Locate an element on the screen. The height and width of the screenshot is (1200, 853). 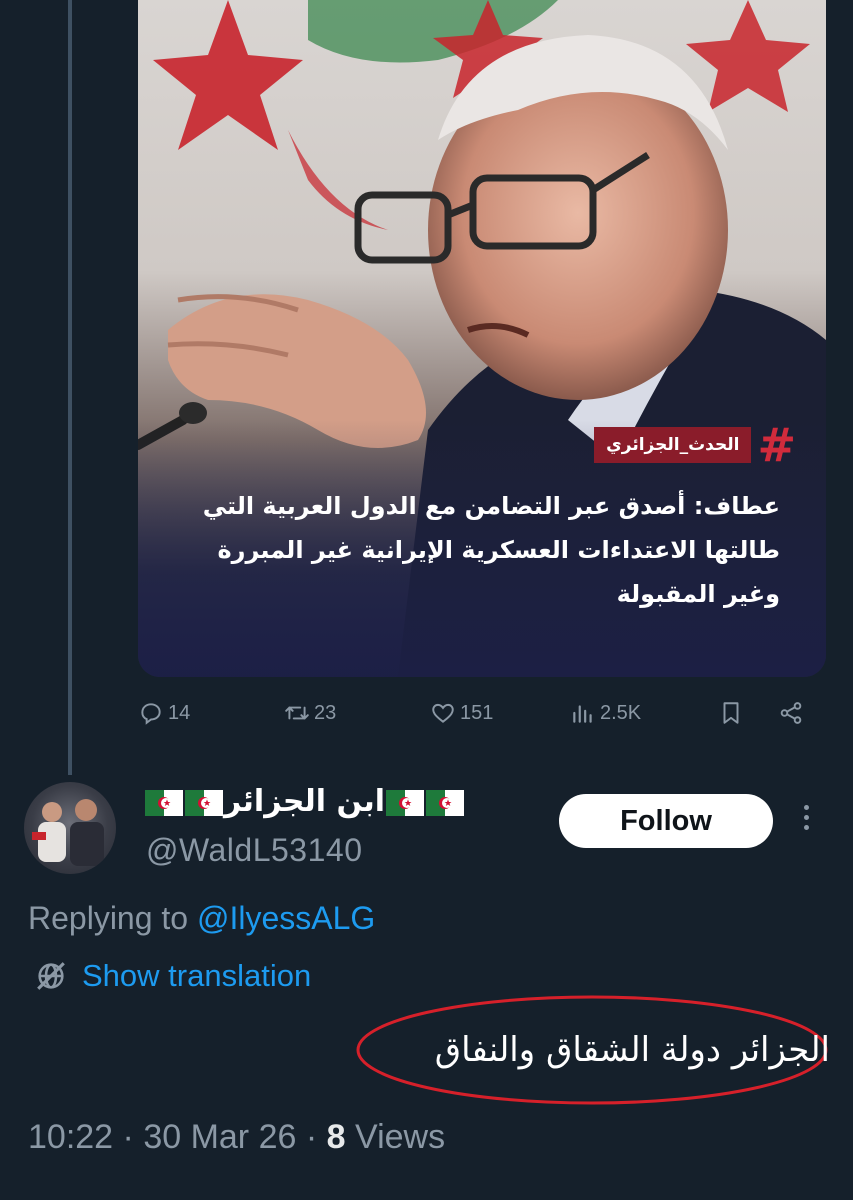
show-translation-button: Show translation is located at coordinates (172, 976).